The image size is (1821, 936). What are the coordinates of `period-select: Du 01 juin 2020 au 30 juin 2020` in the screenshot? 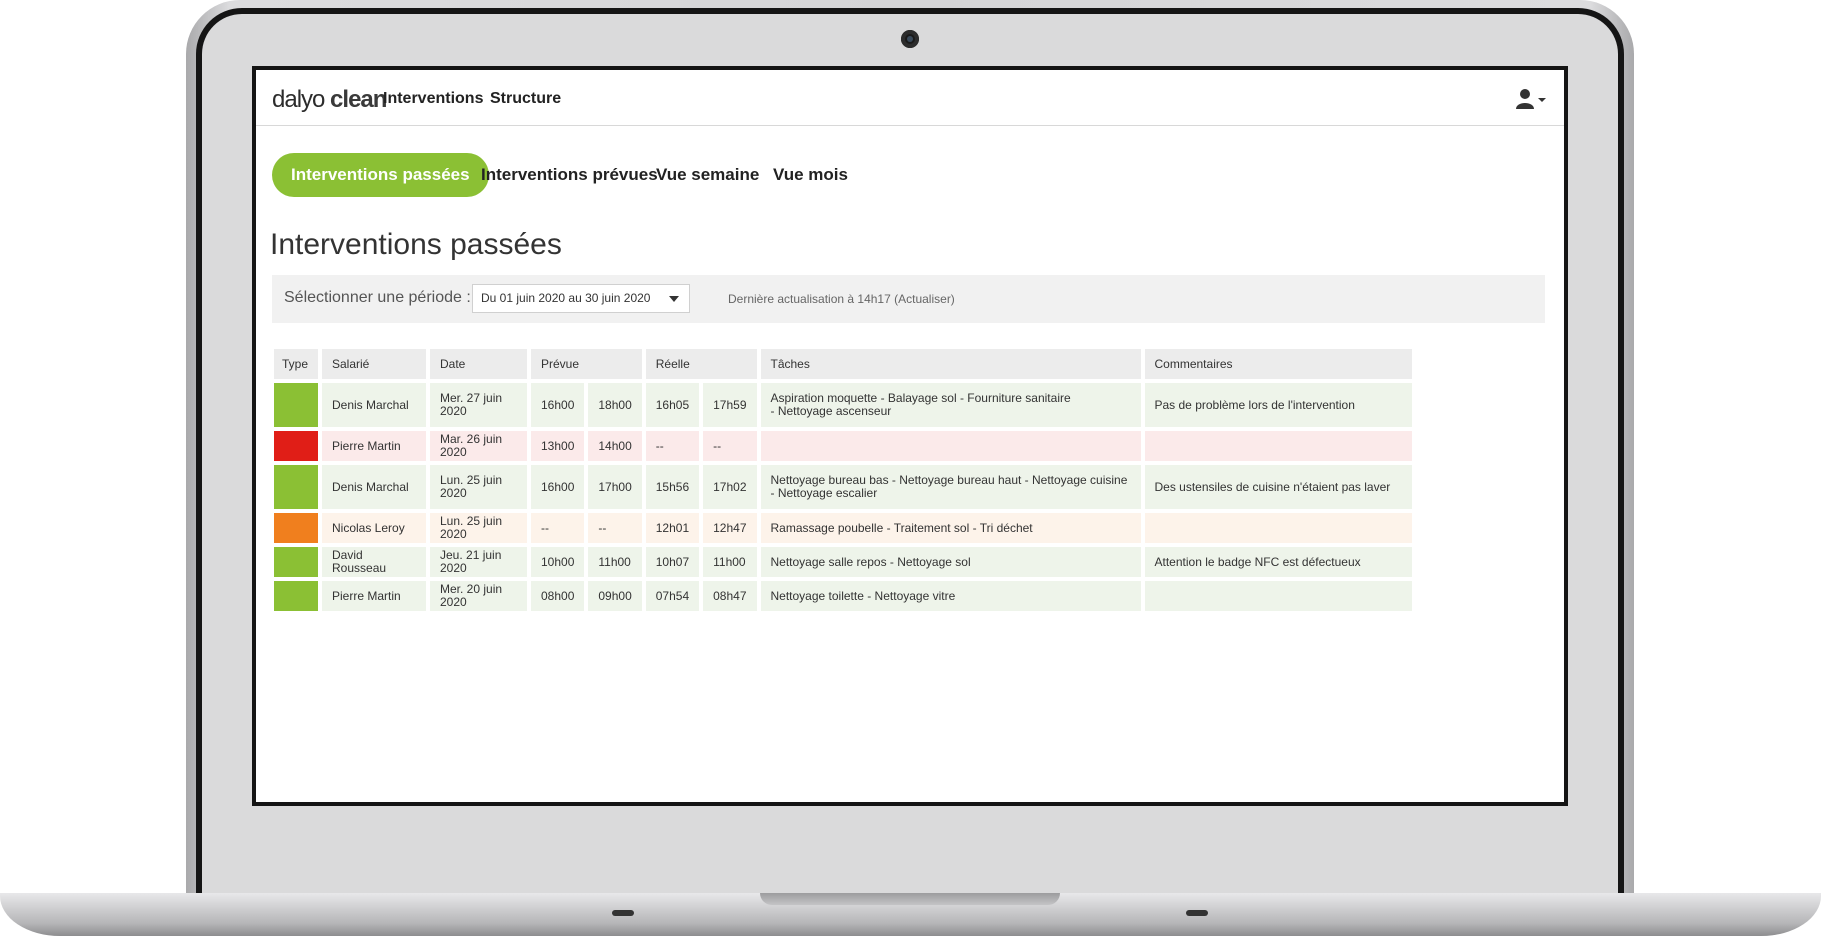 It's located at (581, 298).